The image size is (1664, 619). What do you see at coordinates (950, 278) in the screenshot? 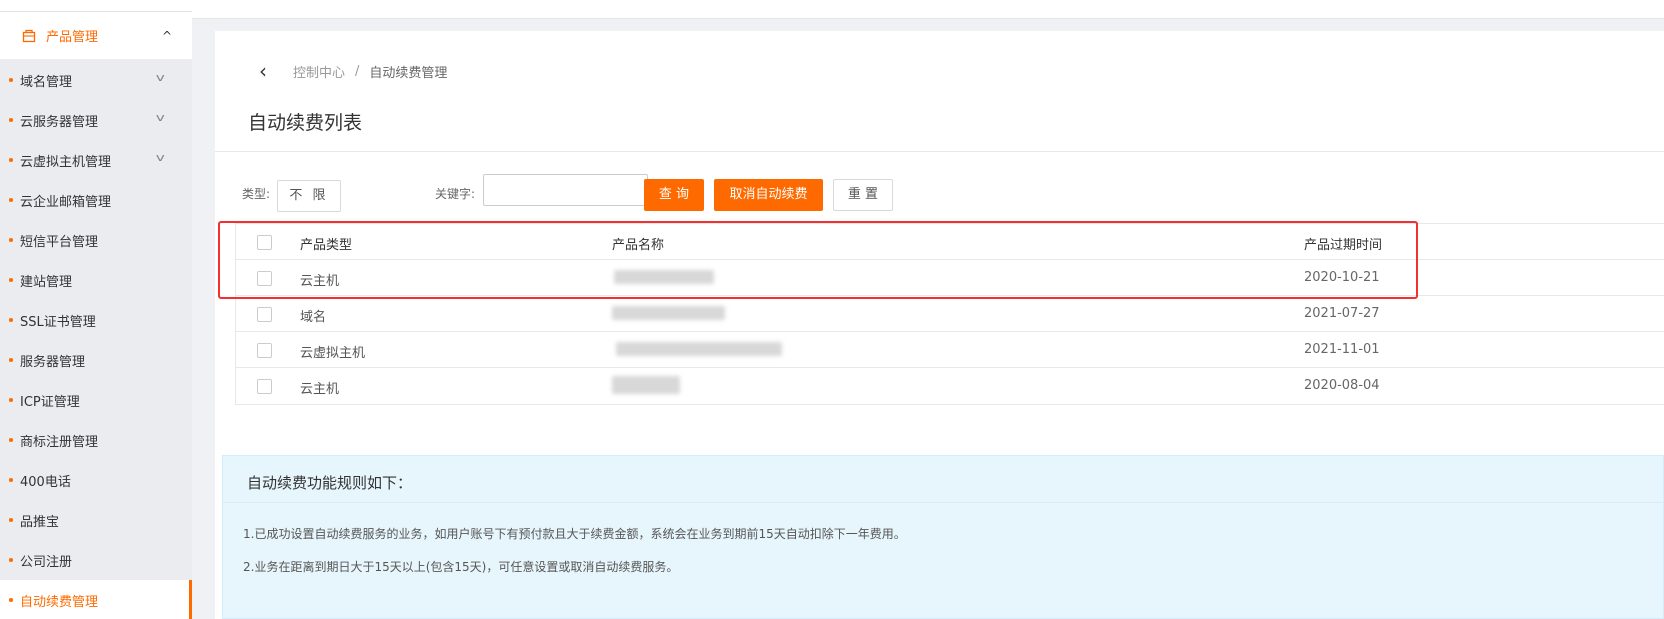
I see `table-row: 云主机 2020-10-21` at bounding box center [950, 278].